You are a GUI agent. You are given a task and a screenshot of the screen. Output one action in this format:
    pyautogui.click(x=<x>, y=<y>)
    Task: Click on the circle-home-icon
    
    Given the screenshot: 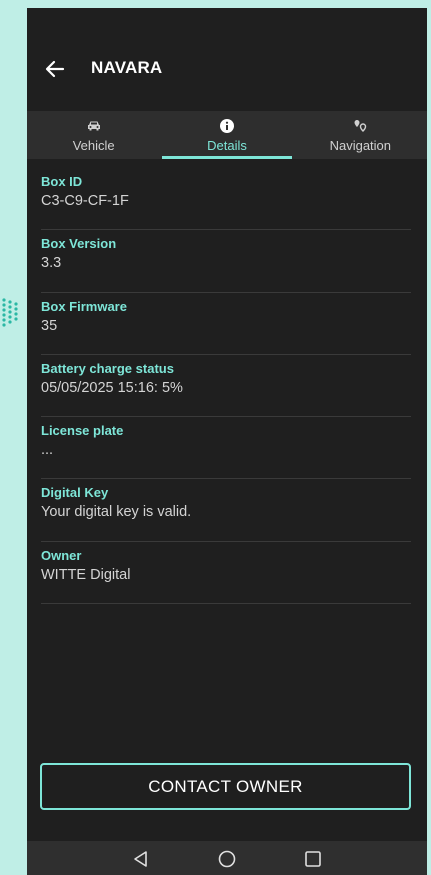 What is the action you would take?
    pyautogui.click(x=227, y=859)
    